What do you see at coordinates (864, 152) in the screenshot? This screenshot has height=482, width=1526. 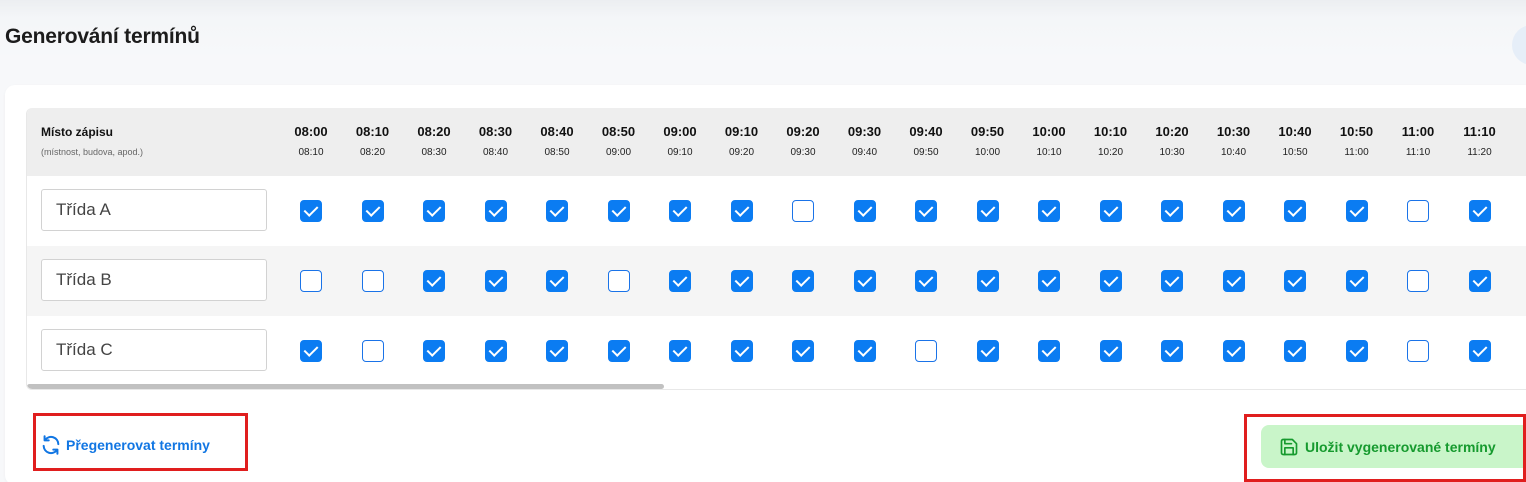 I see `slot-end-time: 09:40` at bounding box center [864, 152].